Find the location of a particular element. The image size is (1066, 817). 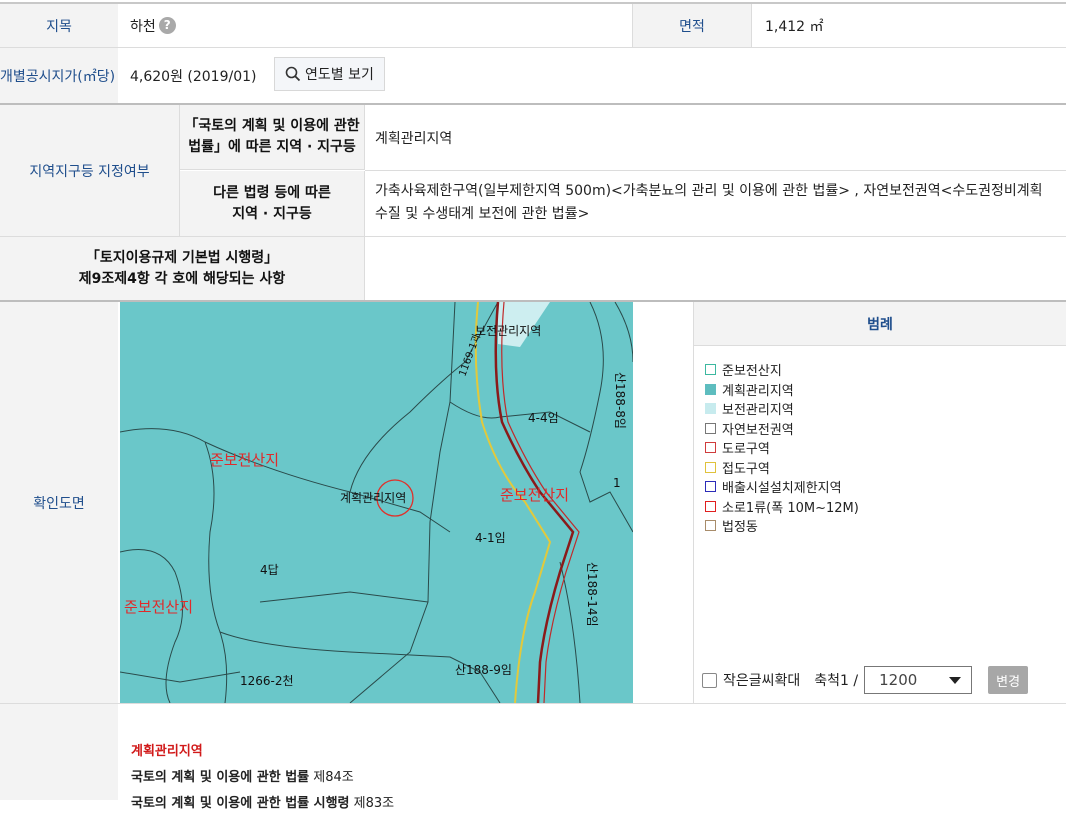

restriction-heading: 계획관리지역 is located at coordinates (167, 751).